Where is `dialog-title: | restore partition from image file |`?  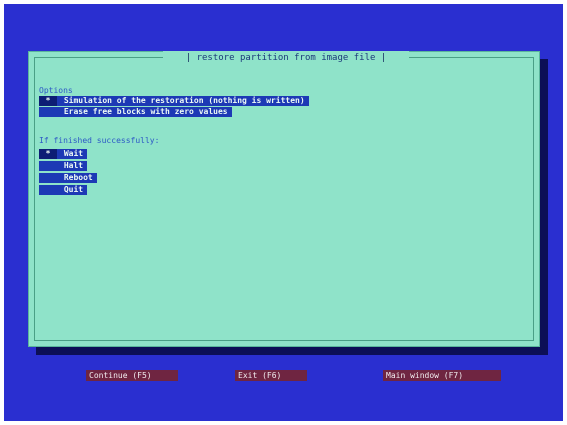
dialog-title: | restore partition from image file | is located at coordinates (286, 58).